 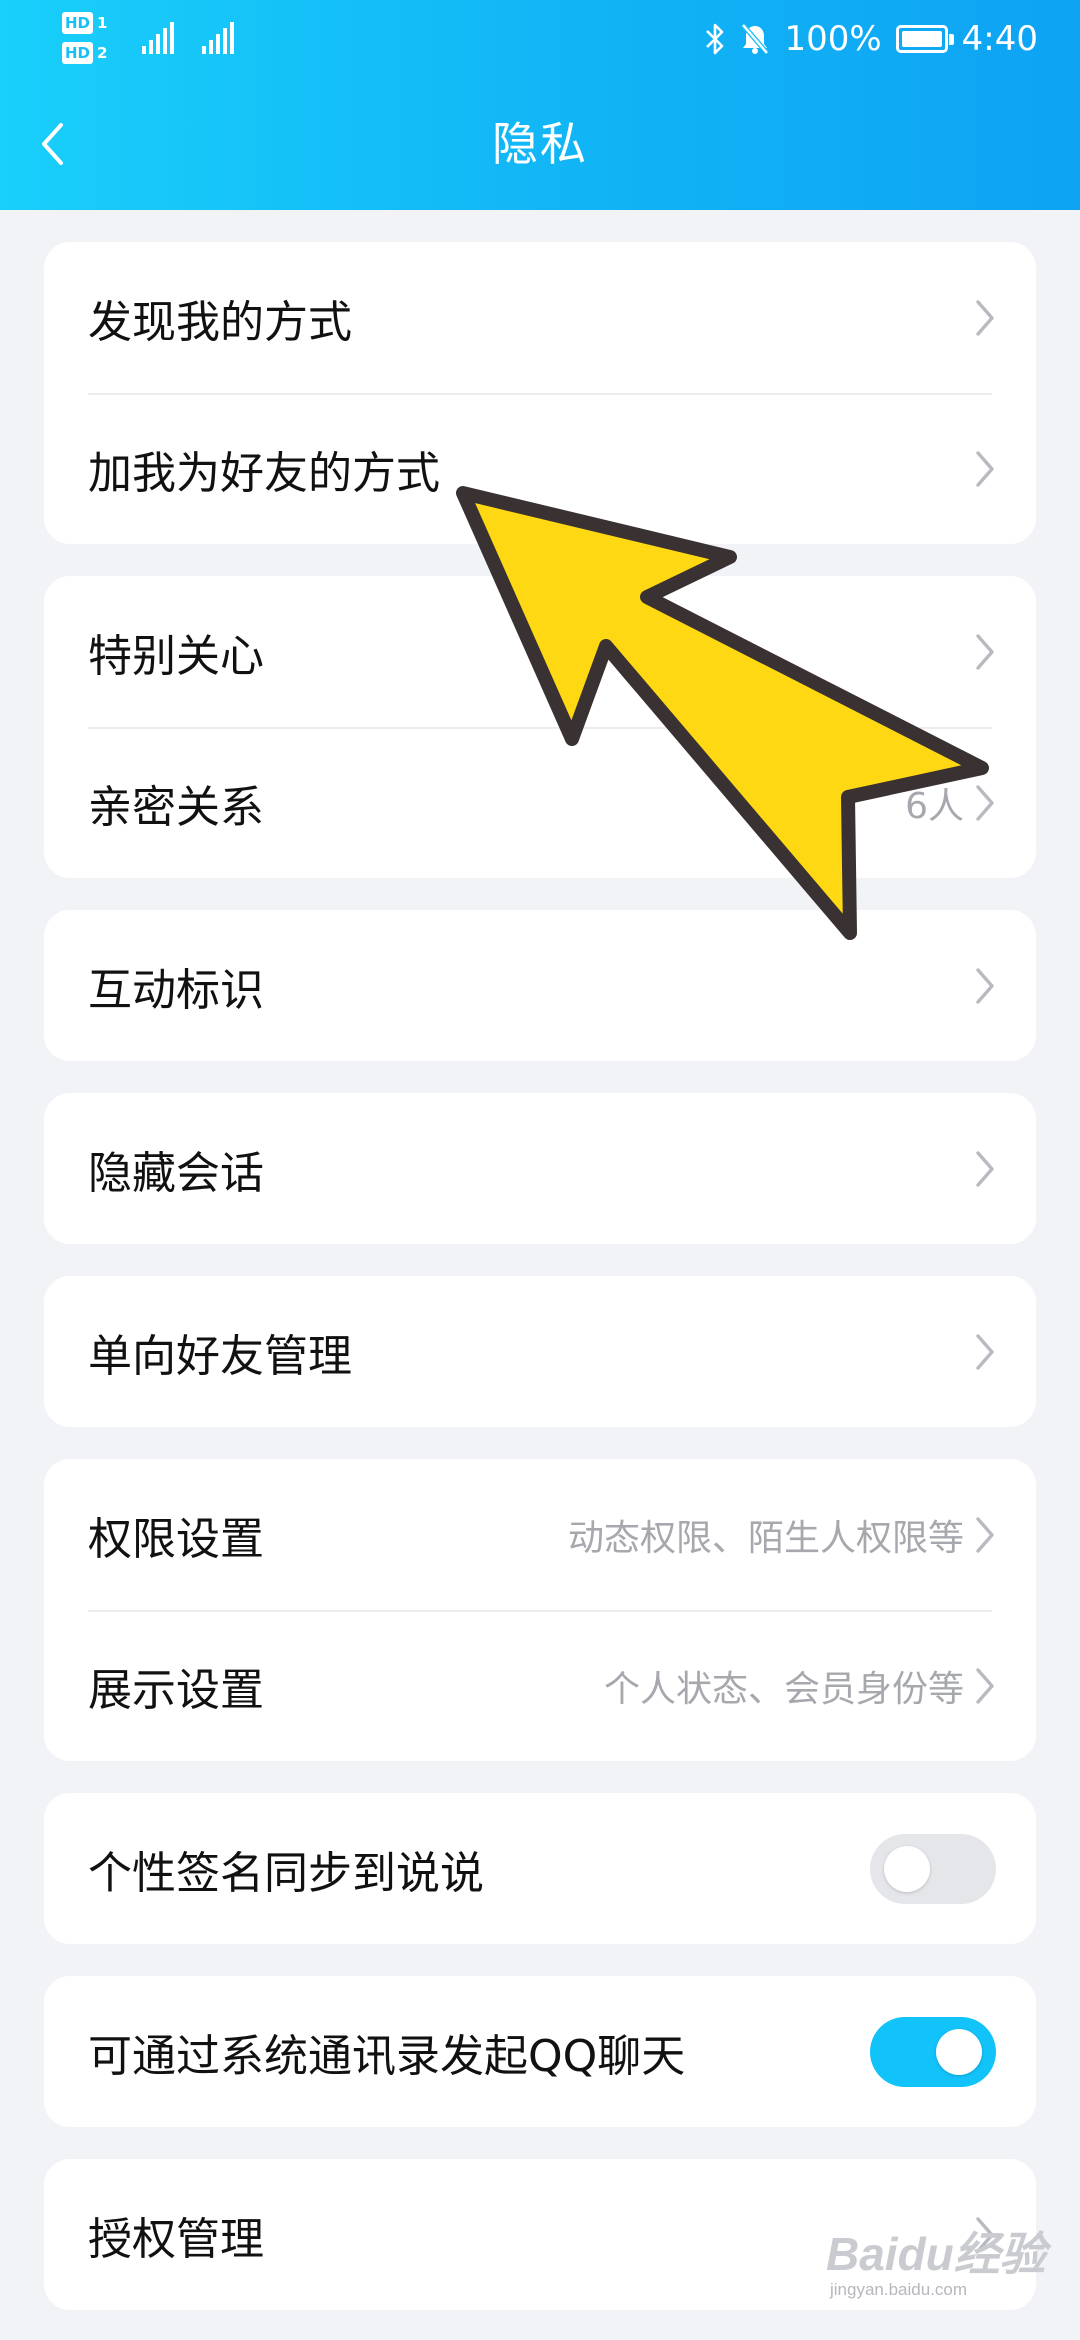 I want to click on sim1-hd-tag: HD, so click(x=78, y=23).